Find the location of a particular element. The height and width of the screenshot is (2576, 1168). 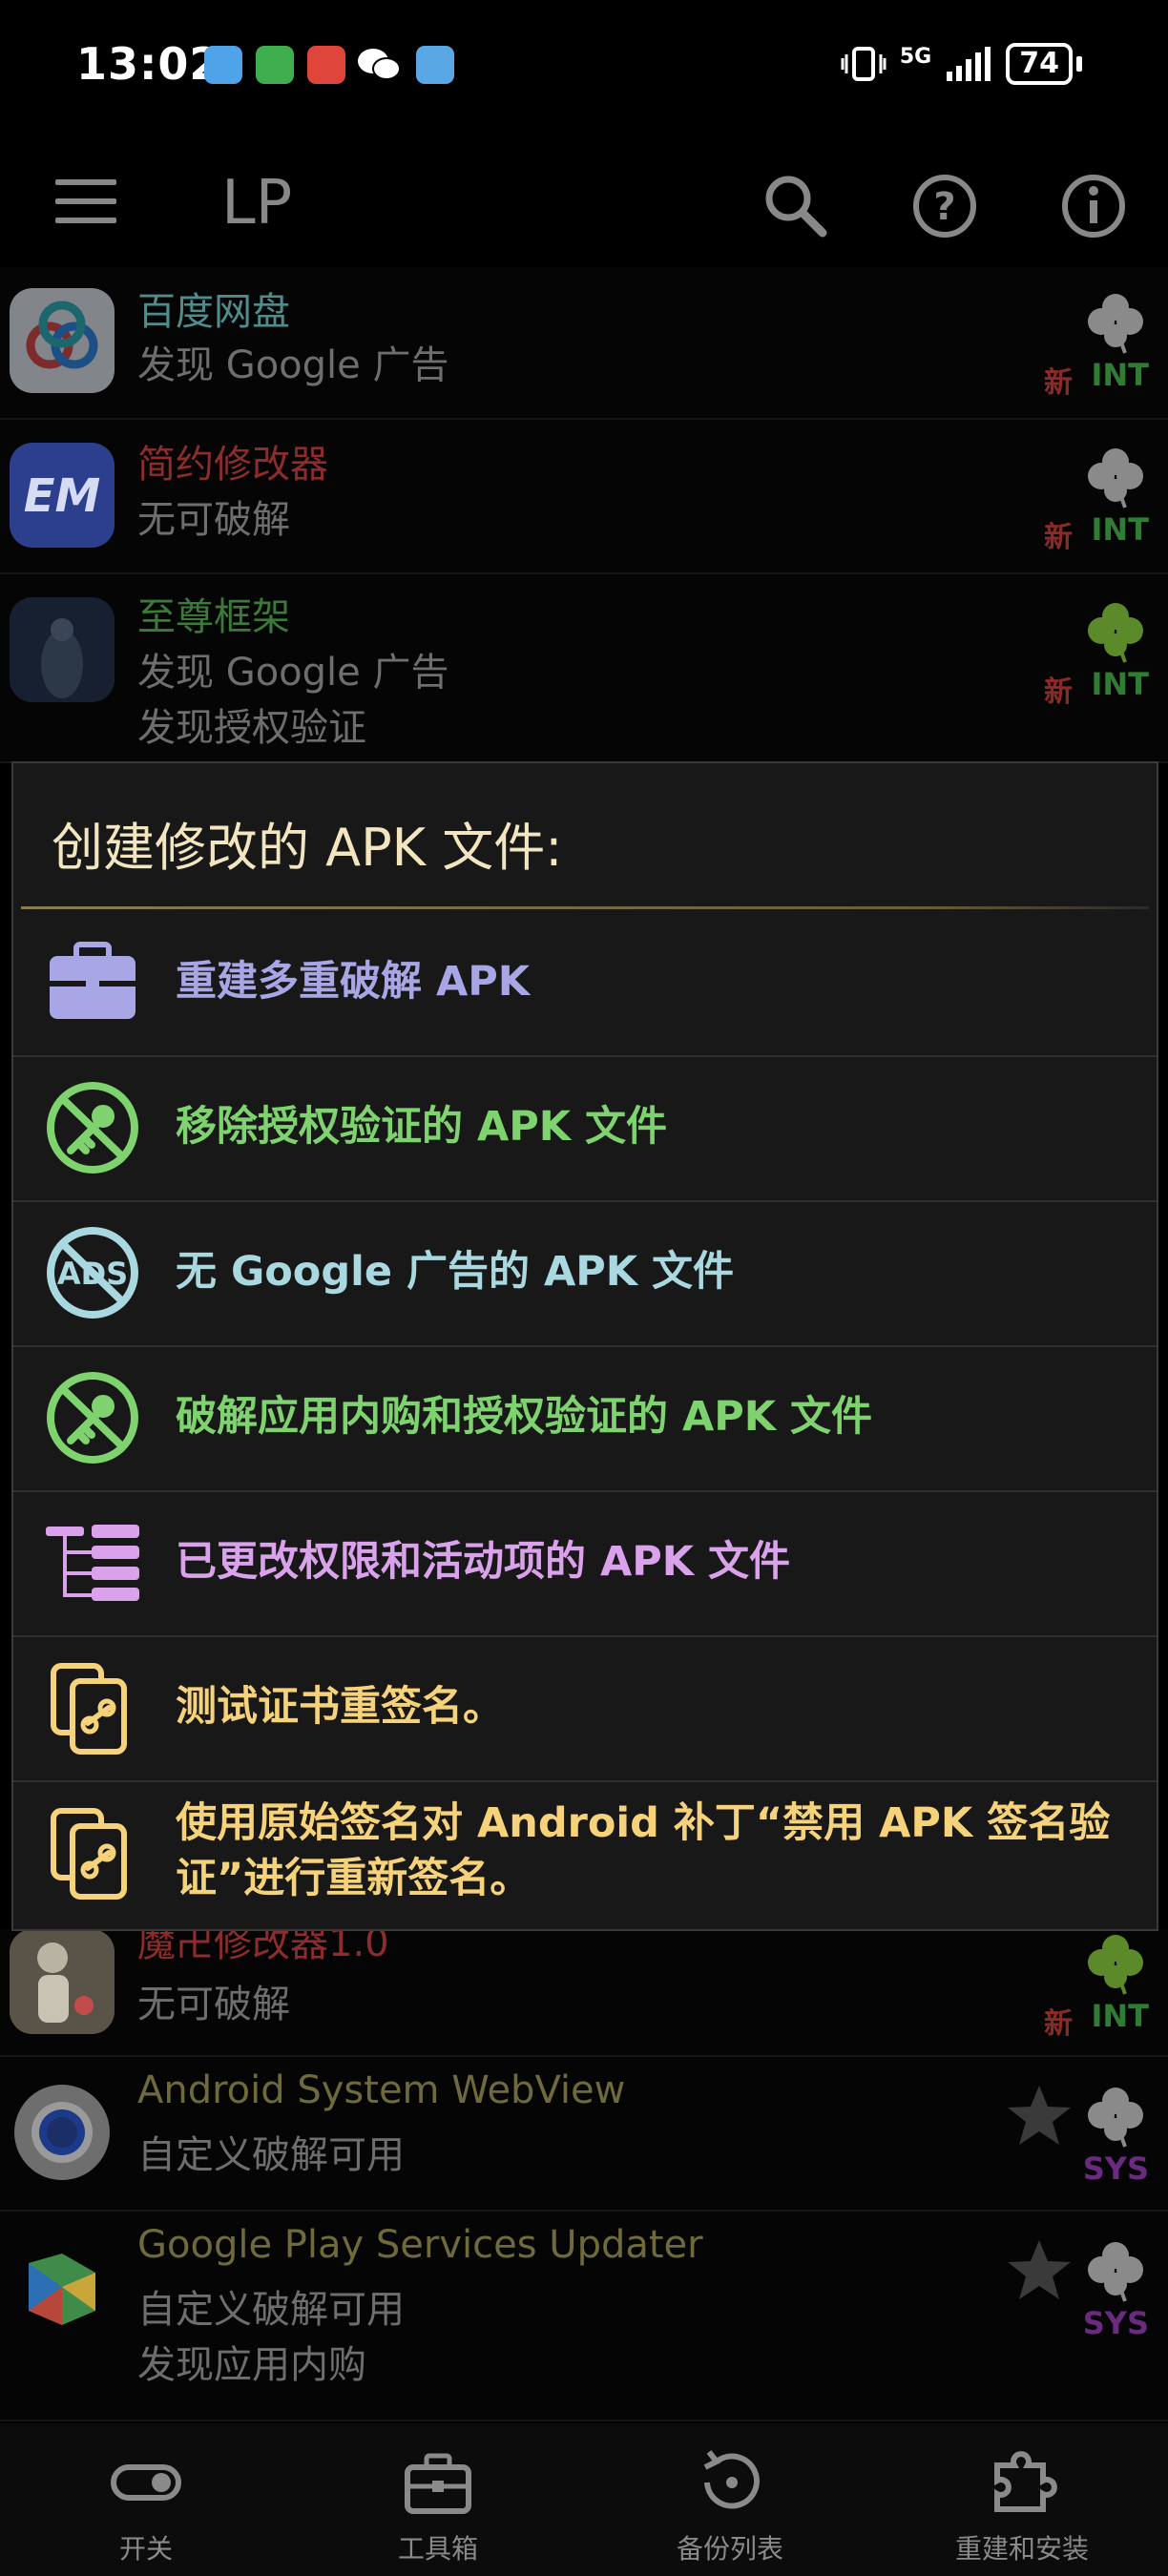

option-original-sign-patch: 使用原始签名对 Android 补丁“禁用 APK 签名验证”进行重新签名。 is located at coordinates (585, 1852).